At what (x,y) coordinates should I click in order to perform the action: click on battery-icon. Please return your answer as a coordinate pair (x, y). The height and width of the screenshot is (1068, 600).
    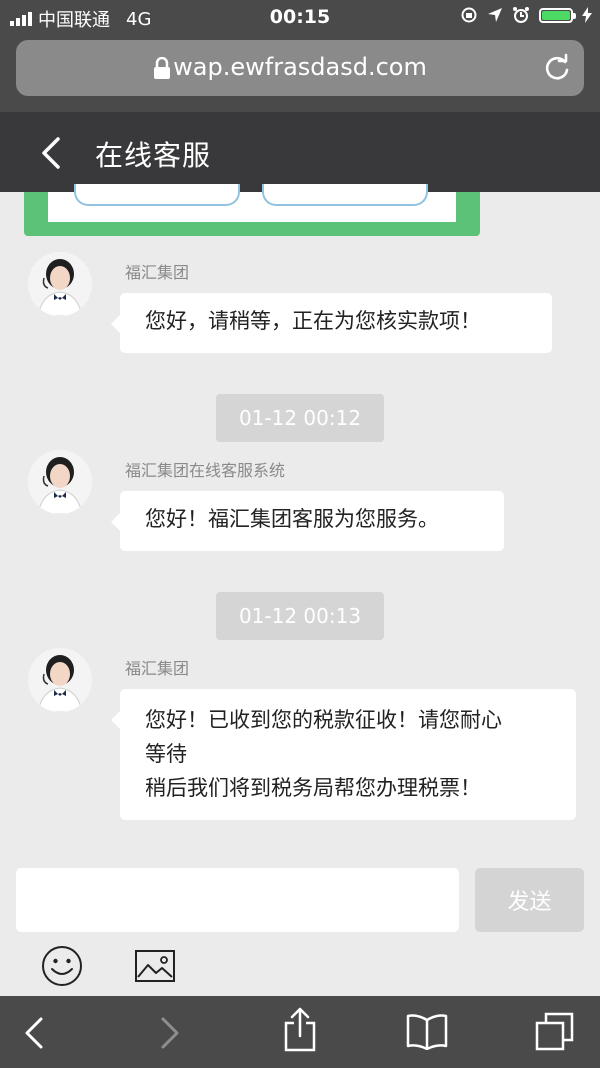
    Looking at the image, I should click on (557, 15).